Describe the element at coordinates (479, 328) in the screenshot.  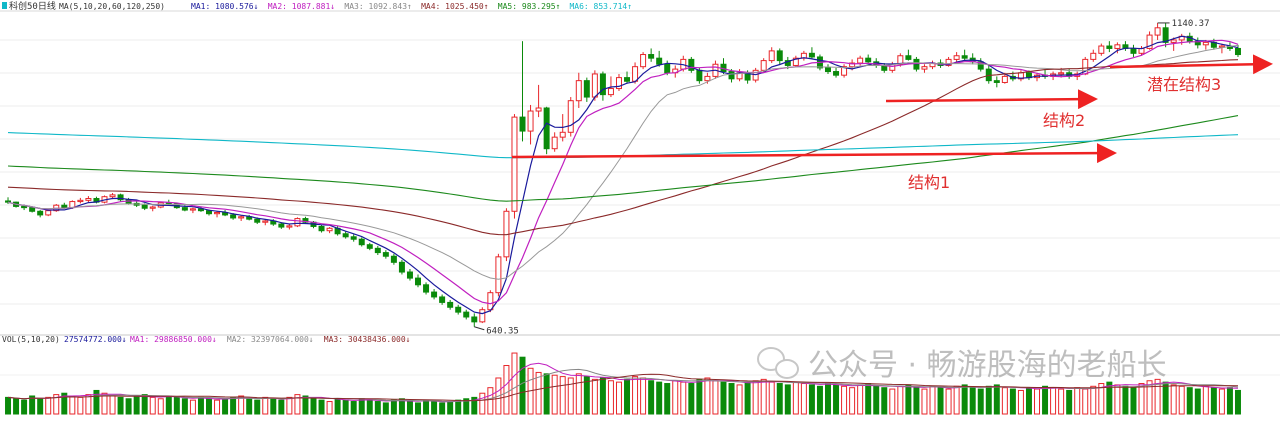
I see `low-marker` at that location.